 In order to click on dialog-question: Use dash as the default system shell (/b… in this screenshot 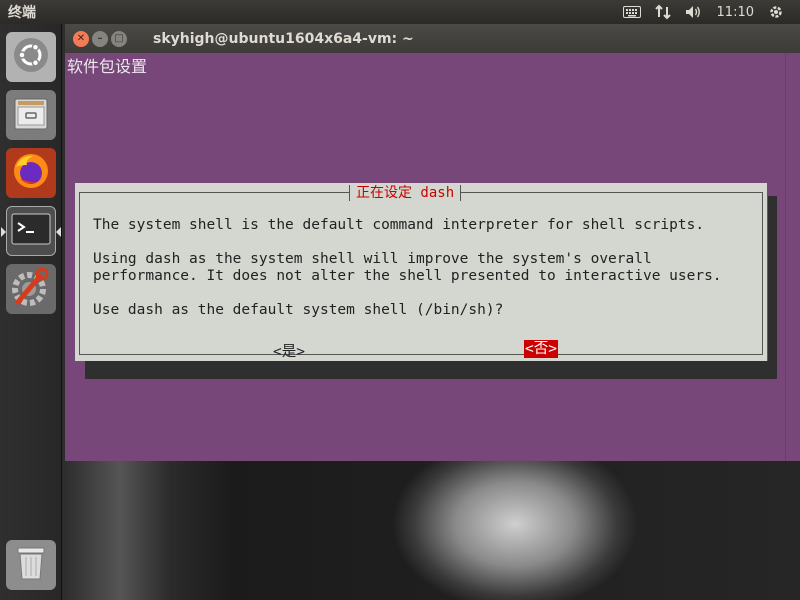, I will do `click(298, 310)`.